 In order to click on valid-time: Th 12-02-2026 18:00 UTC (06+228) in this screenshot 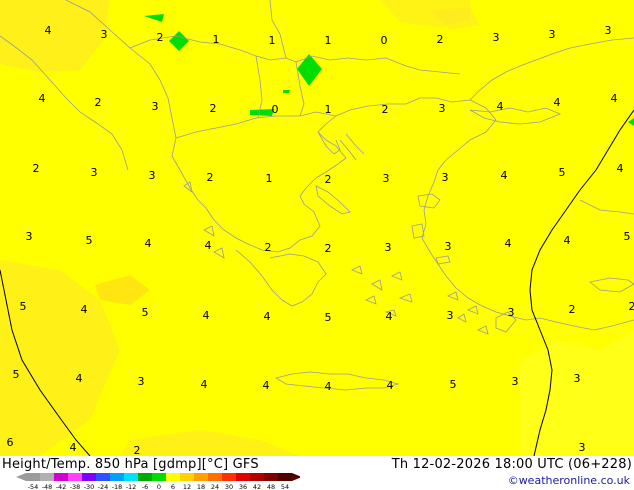, I will do `click(511, 464)`.